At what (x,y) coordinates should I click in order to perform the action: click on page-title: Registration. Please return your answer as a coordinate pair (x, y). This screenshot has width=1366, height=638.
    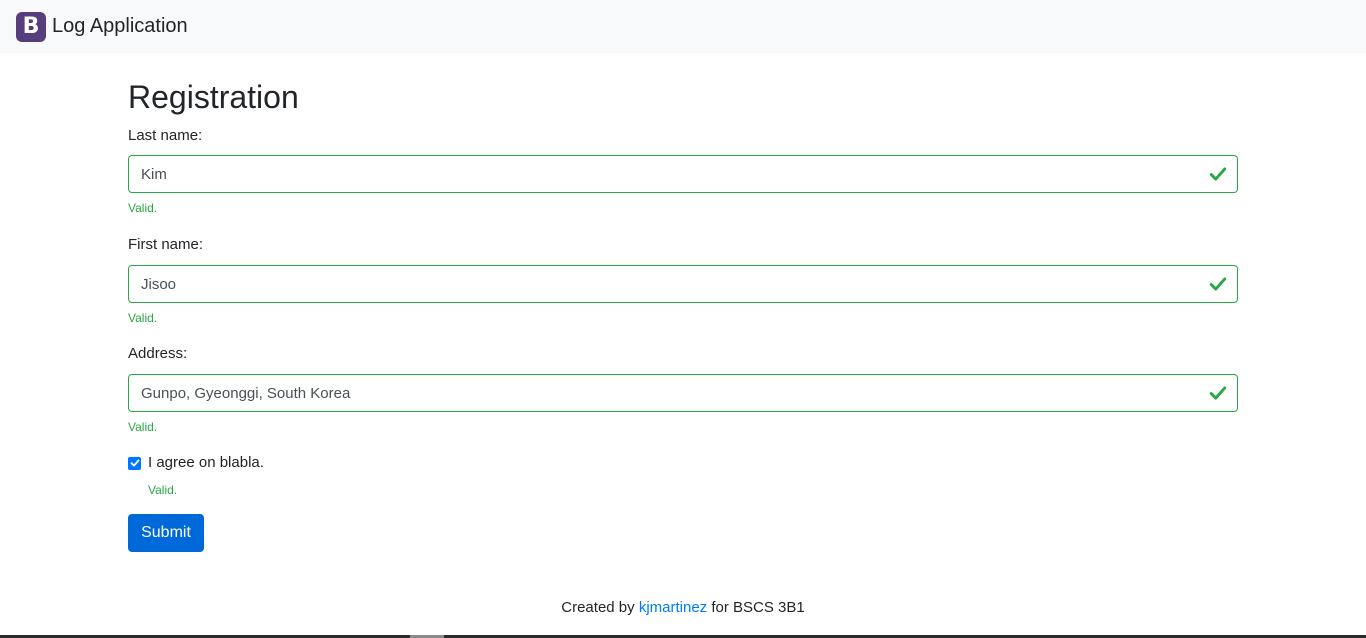
    Looking at the image, I should click on (213, 97).